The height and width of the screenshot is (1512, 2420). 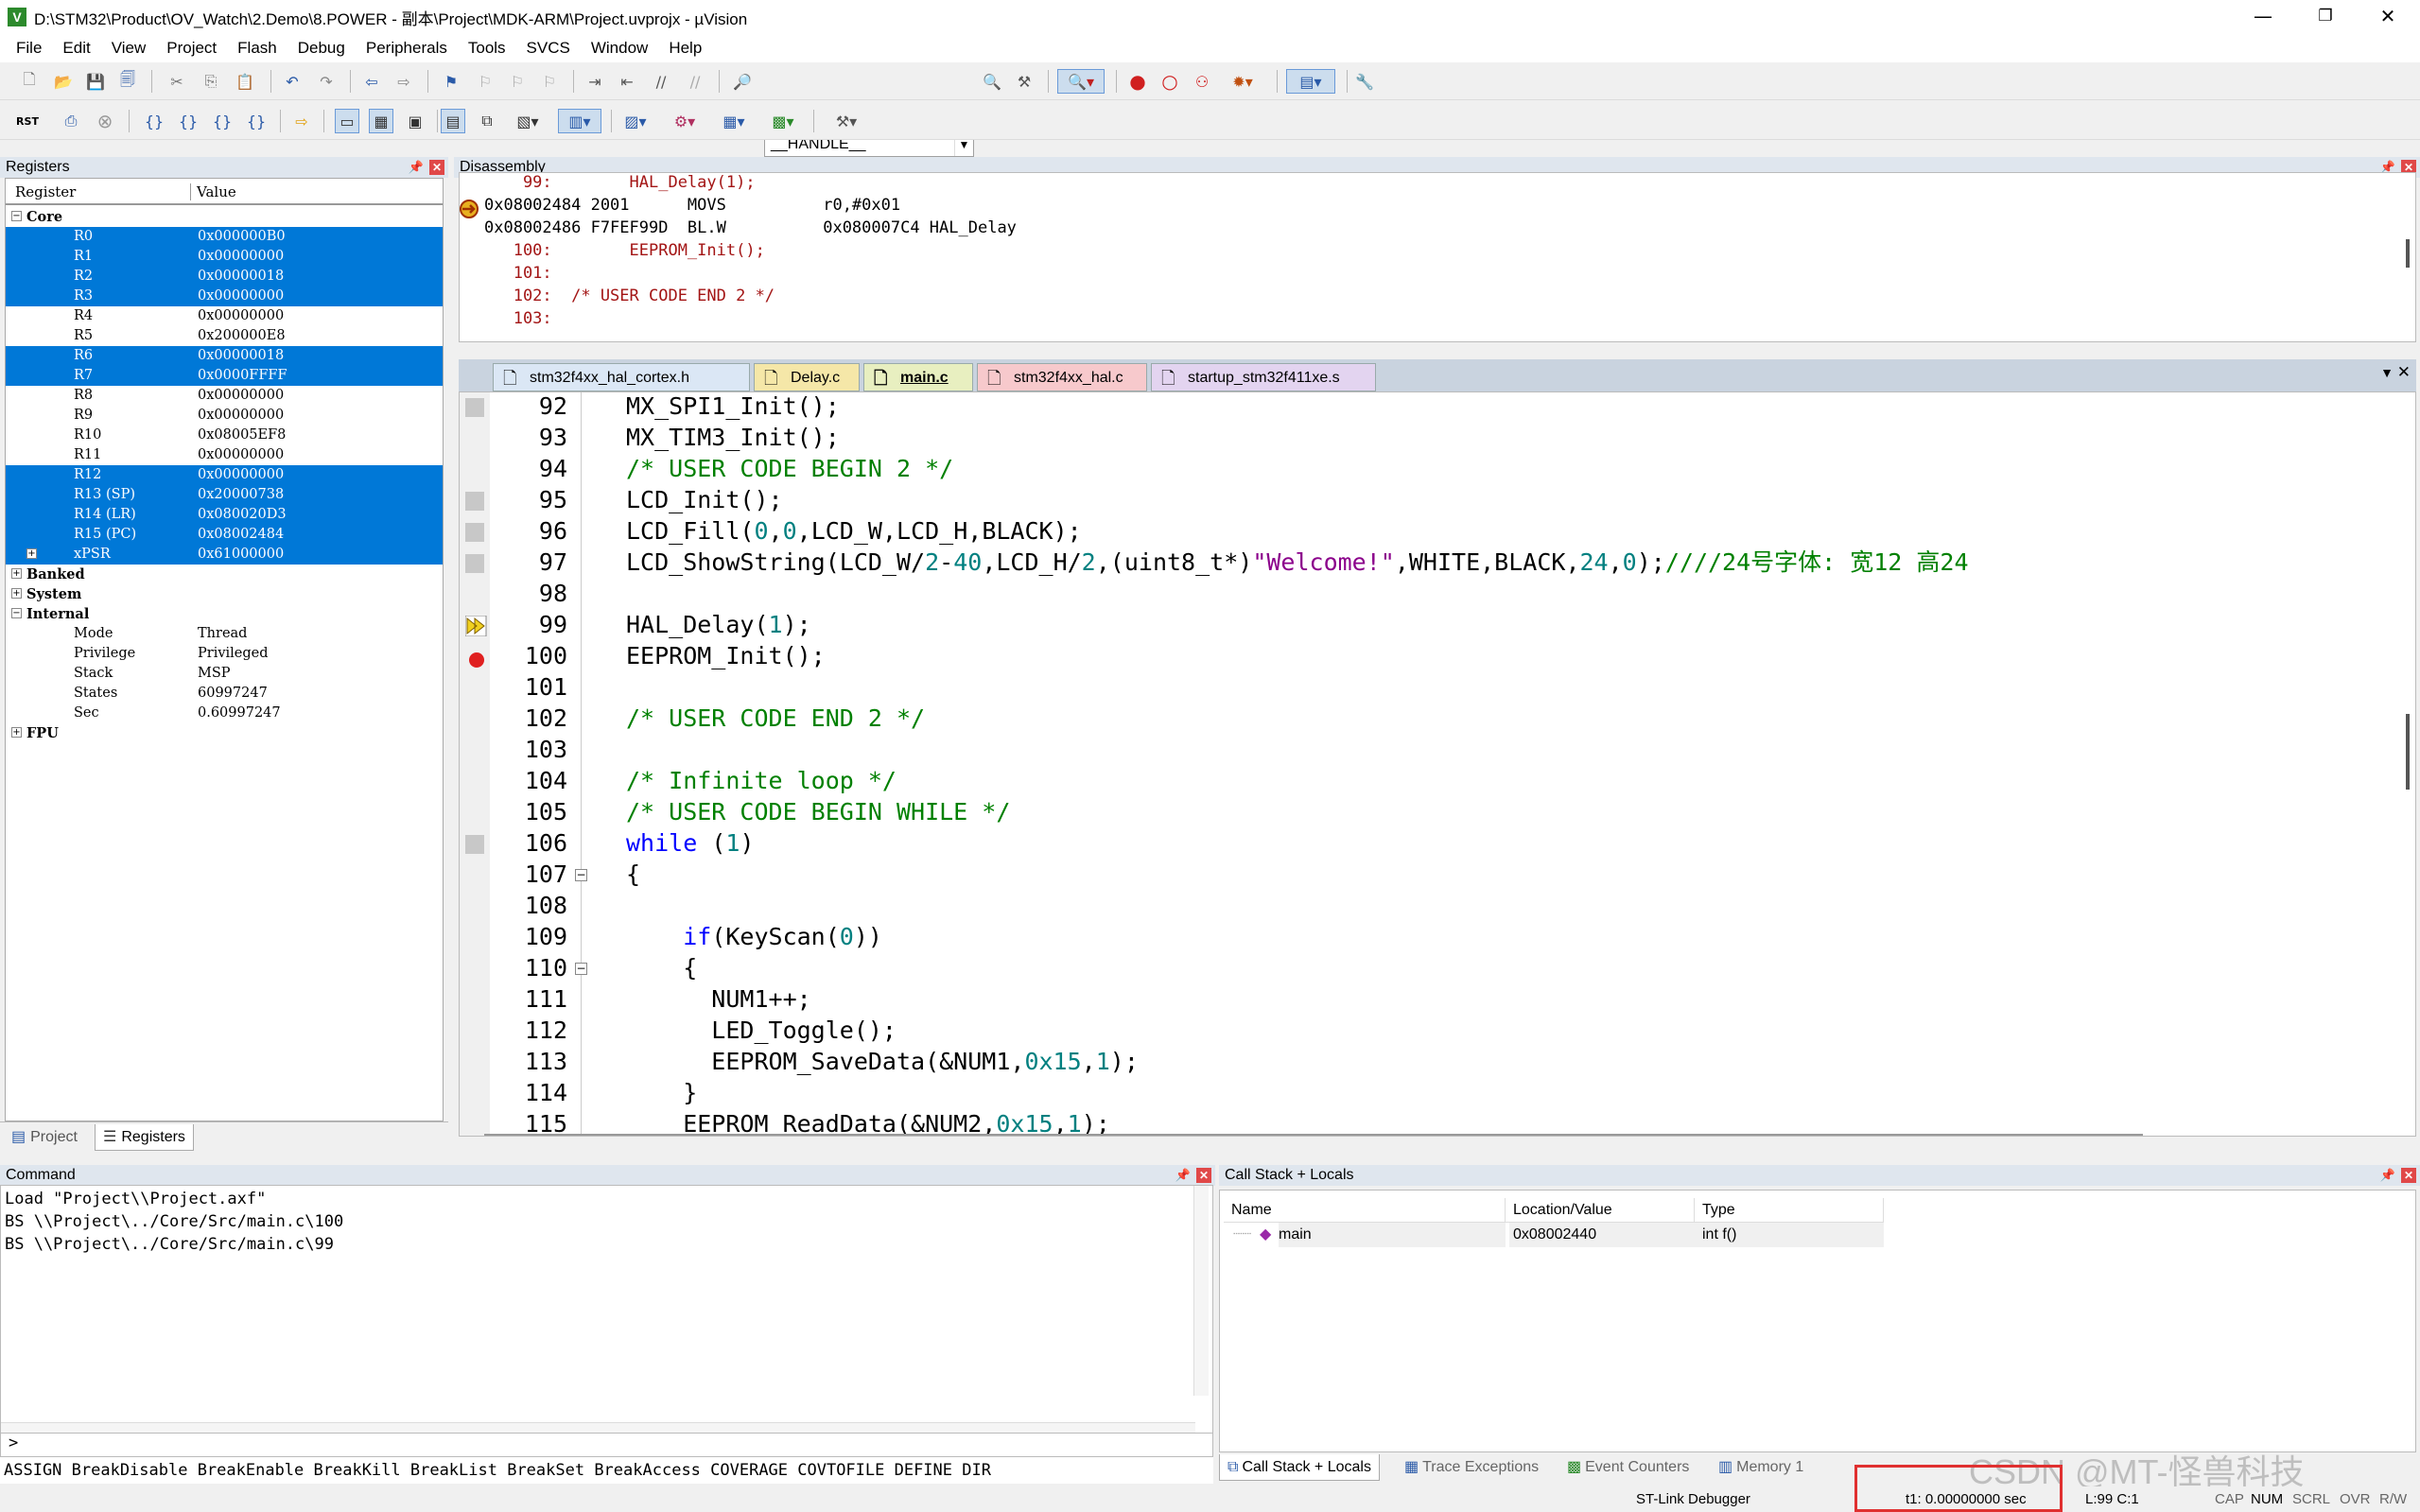 I want to click on register-row: R8 0x00000000, so click(x=225, y=396).